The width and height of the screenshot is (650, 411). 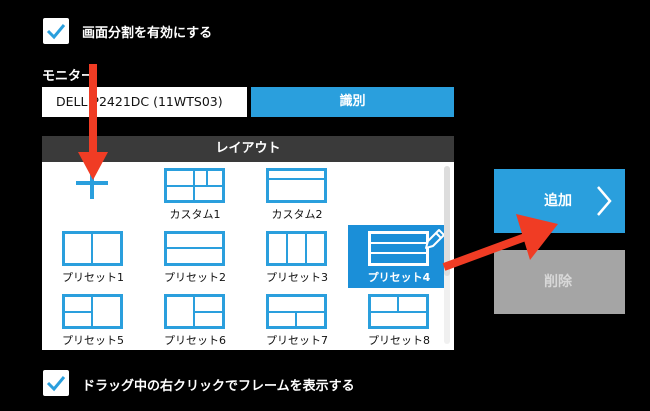 What do you see at coordinates (93, 340) in the screenshot?
I see `layout-item-label: プリセット5` at bounding box center [93, 340].